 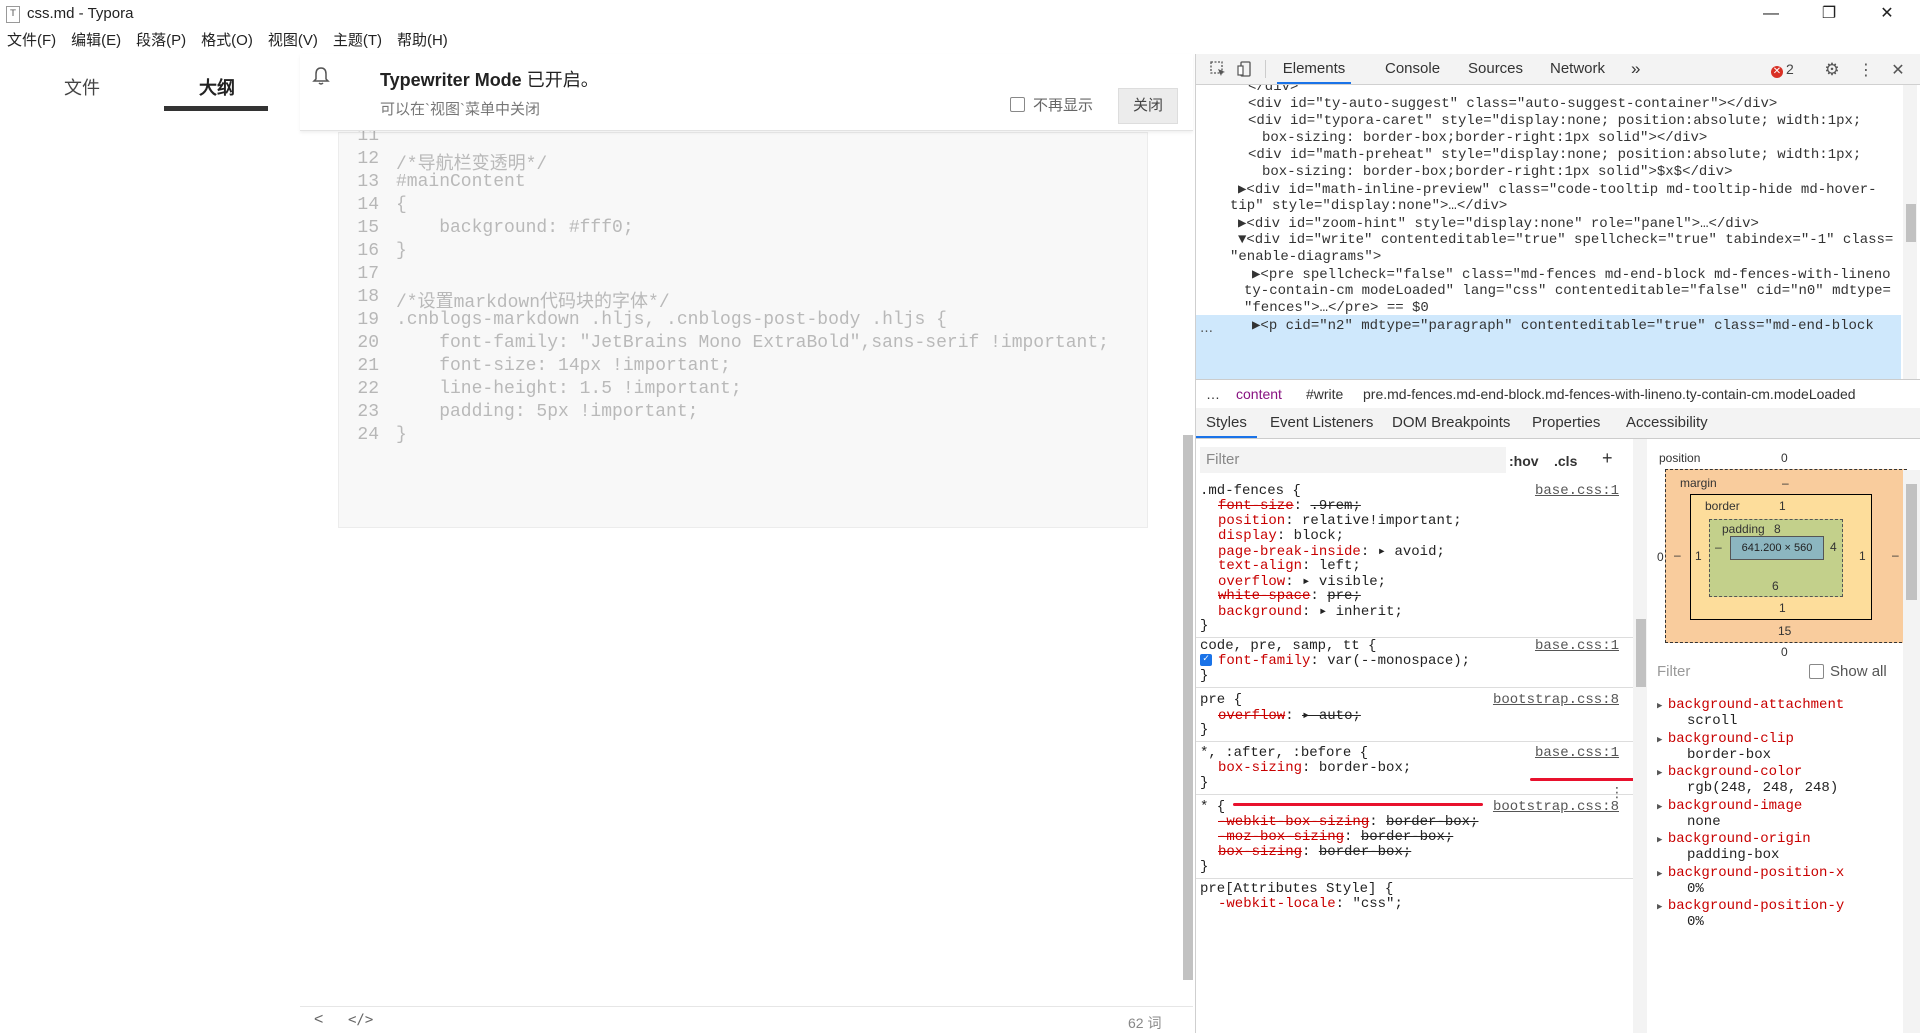 I want to click on breadcrumb-write: #write, so click(x=1324, y=394).